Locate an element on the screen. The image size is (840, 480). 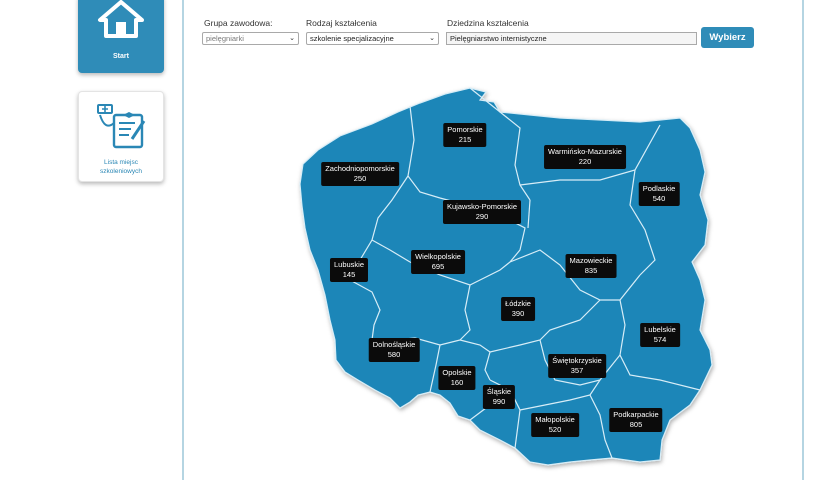
region-lubuskie: Lubuskie 145 is located at coordinates (349, 270).